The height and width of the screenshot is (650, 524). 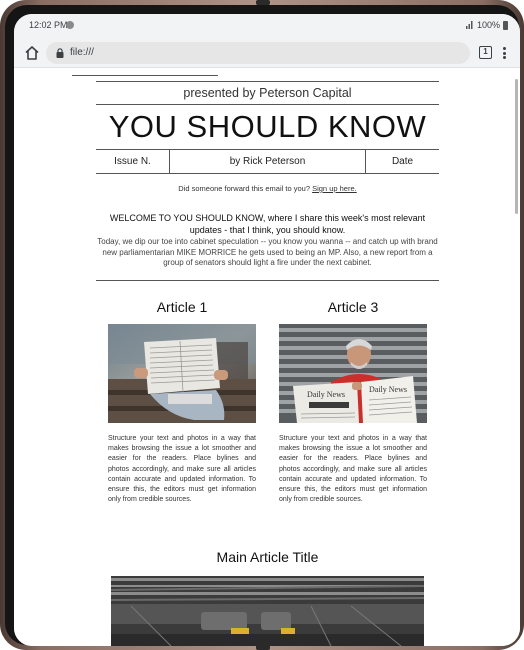 What do you see at coordinates (267, 93) in the screenshot?
I see `presented-by: presented by Peterson Capital` at bounding box center [267, 93].